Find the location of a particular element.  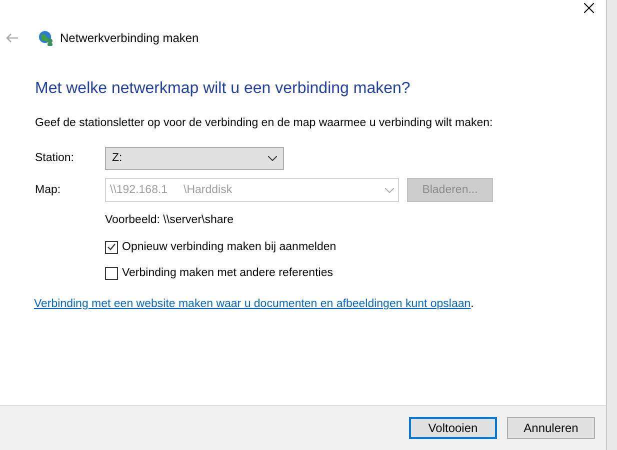

dialog-button: Annuleren is located at coordinates (551, 428).